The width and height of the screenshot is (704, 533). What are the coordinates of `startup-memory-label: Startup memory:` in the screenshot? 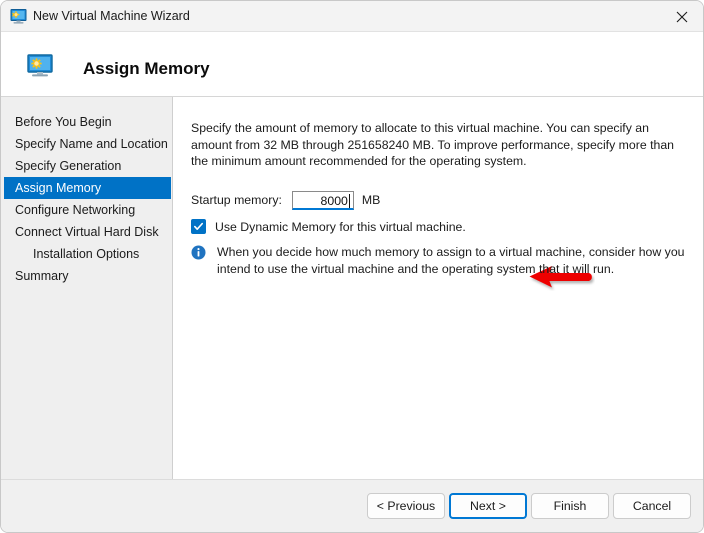 It's located at (236, 200).